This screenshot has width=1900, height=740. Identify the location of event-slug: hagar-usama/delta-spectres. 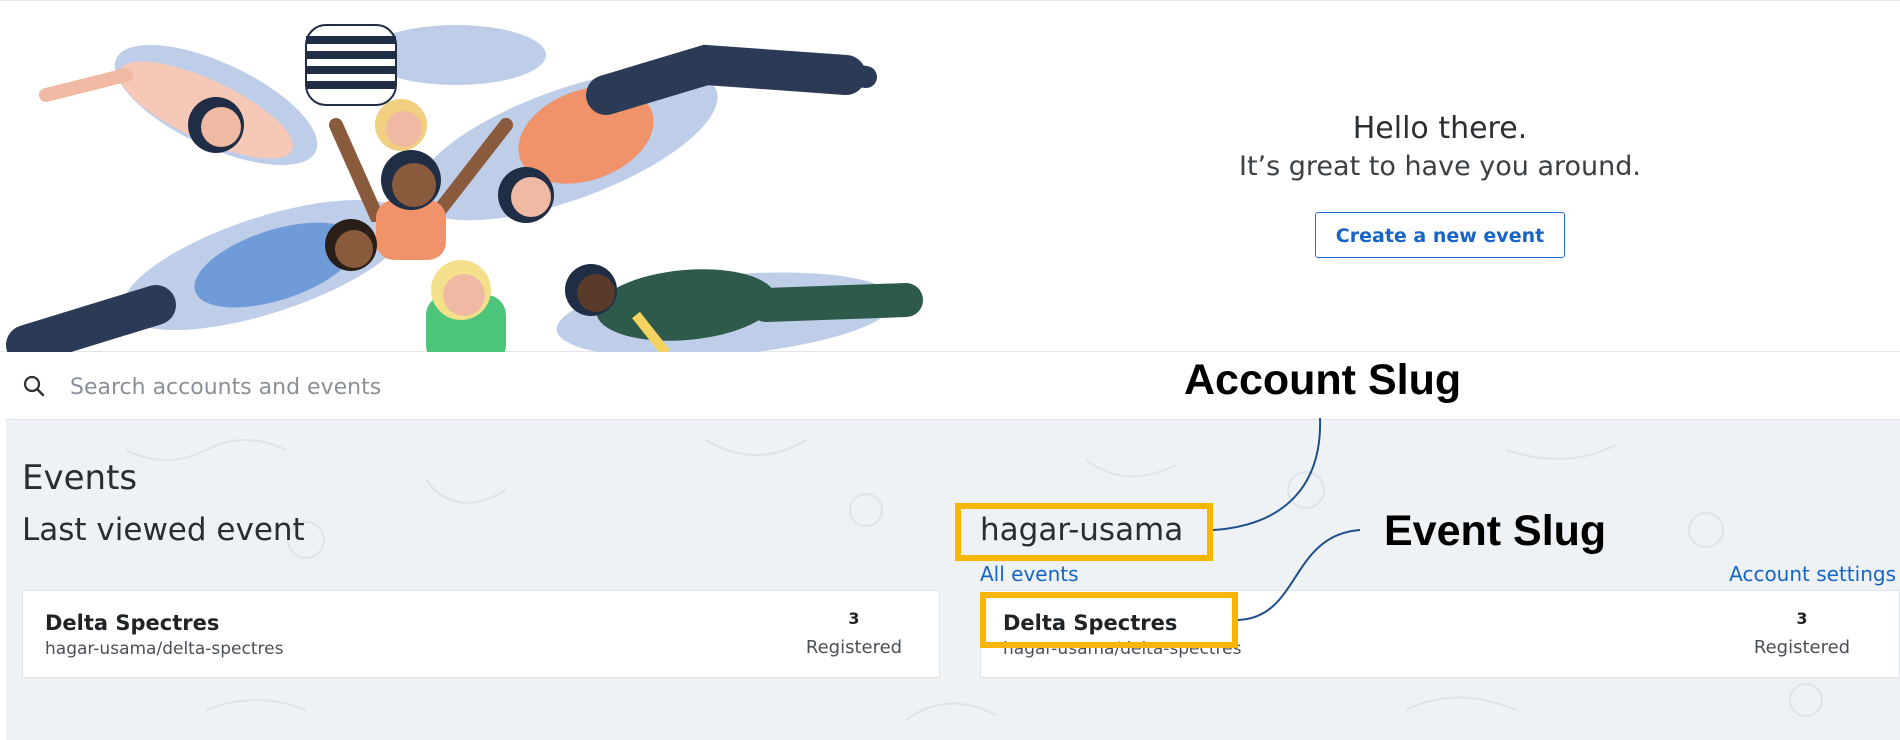
(164, 649).